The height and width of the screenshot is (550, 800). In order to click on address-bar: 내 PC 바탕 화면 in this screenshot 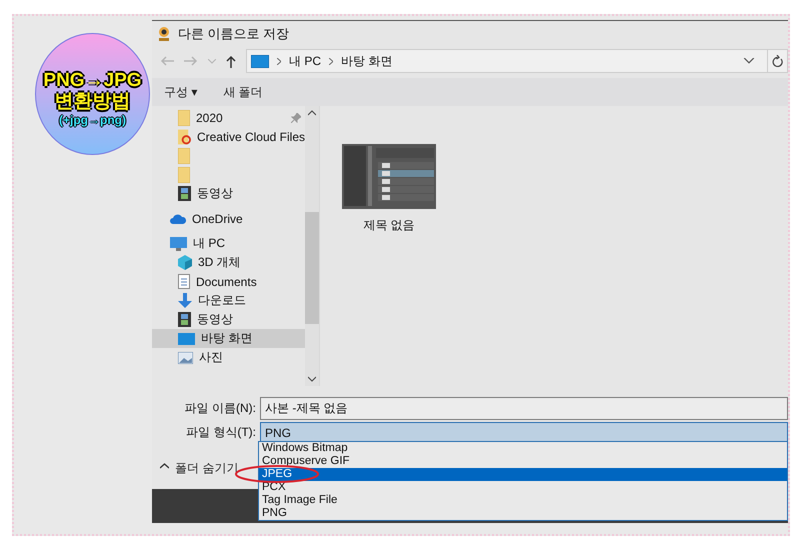, I will do `click(517, 61)`.